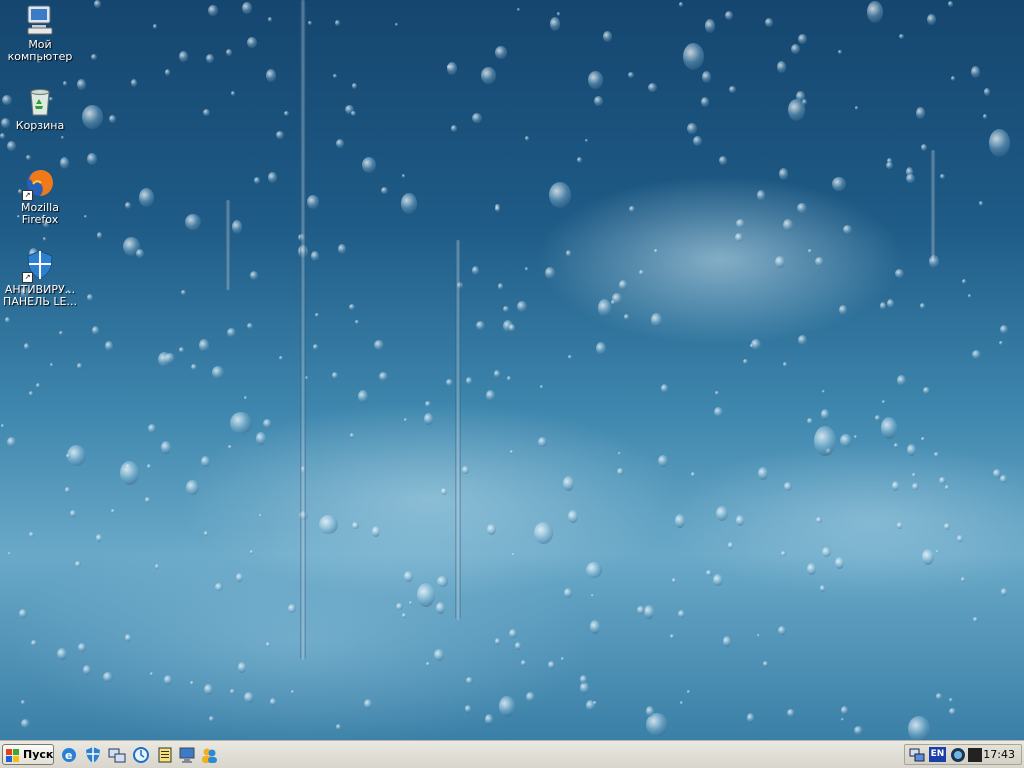 This screenshot has width=1024, height=768. Describe the element at coordinates (117, 755) in the screenshot. I see `network-icon` at that location.